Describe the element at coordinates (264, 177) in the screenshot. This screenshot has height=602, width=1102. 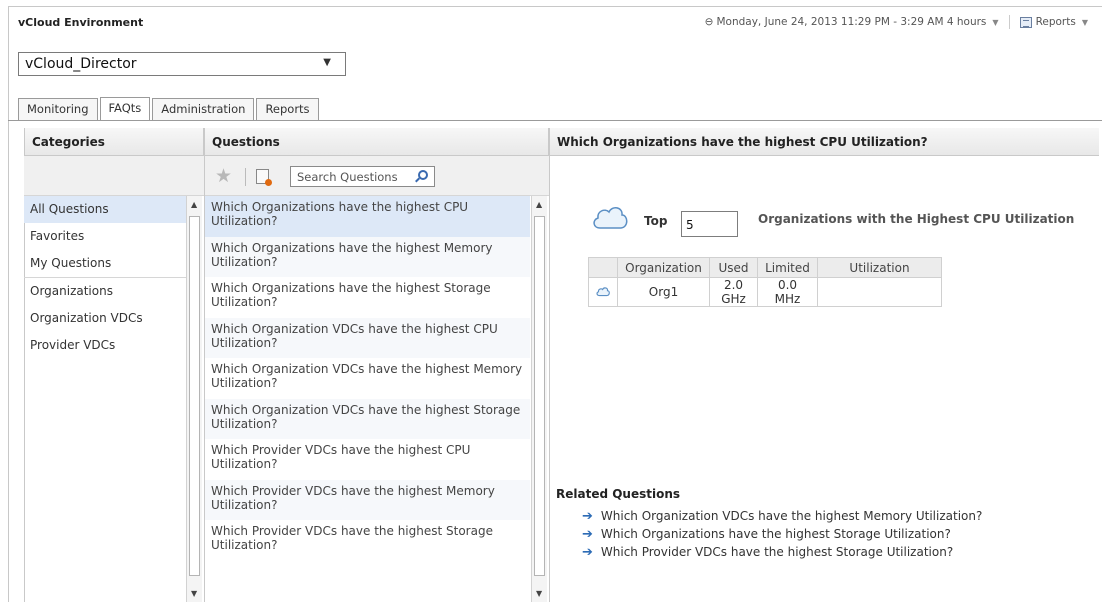
I see `clear-filter-icon` at that location.